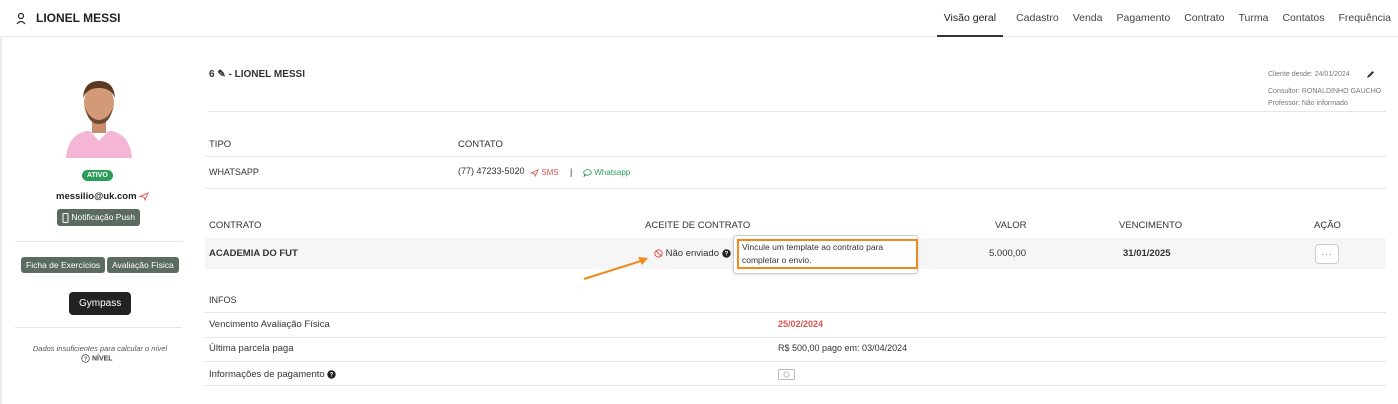 The image size is (1398, 404). What do you see at coordinates (801, 324) in the screenshot?
I see `info-value-avaliacao: 25/02/2024` at bounding box center [801, 324].